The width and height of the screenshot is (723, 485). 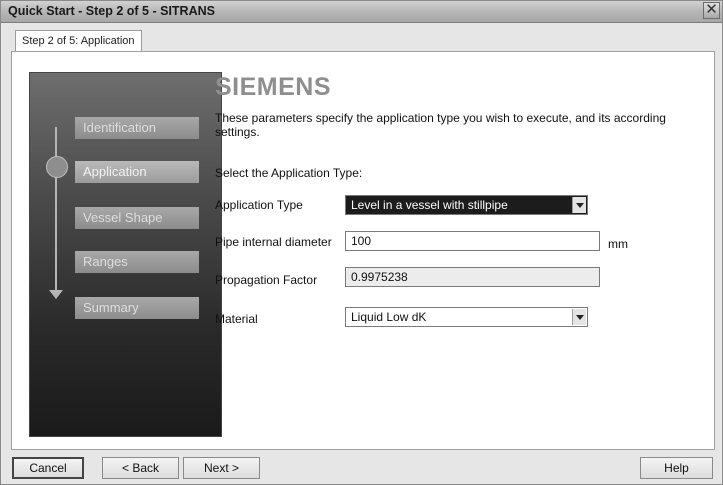 I want to click on propagation-factor-value: 0.9975238, so click(x=379, y=277).